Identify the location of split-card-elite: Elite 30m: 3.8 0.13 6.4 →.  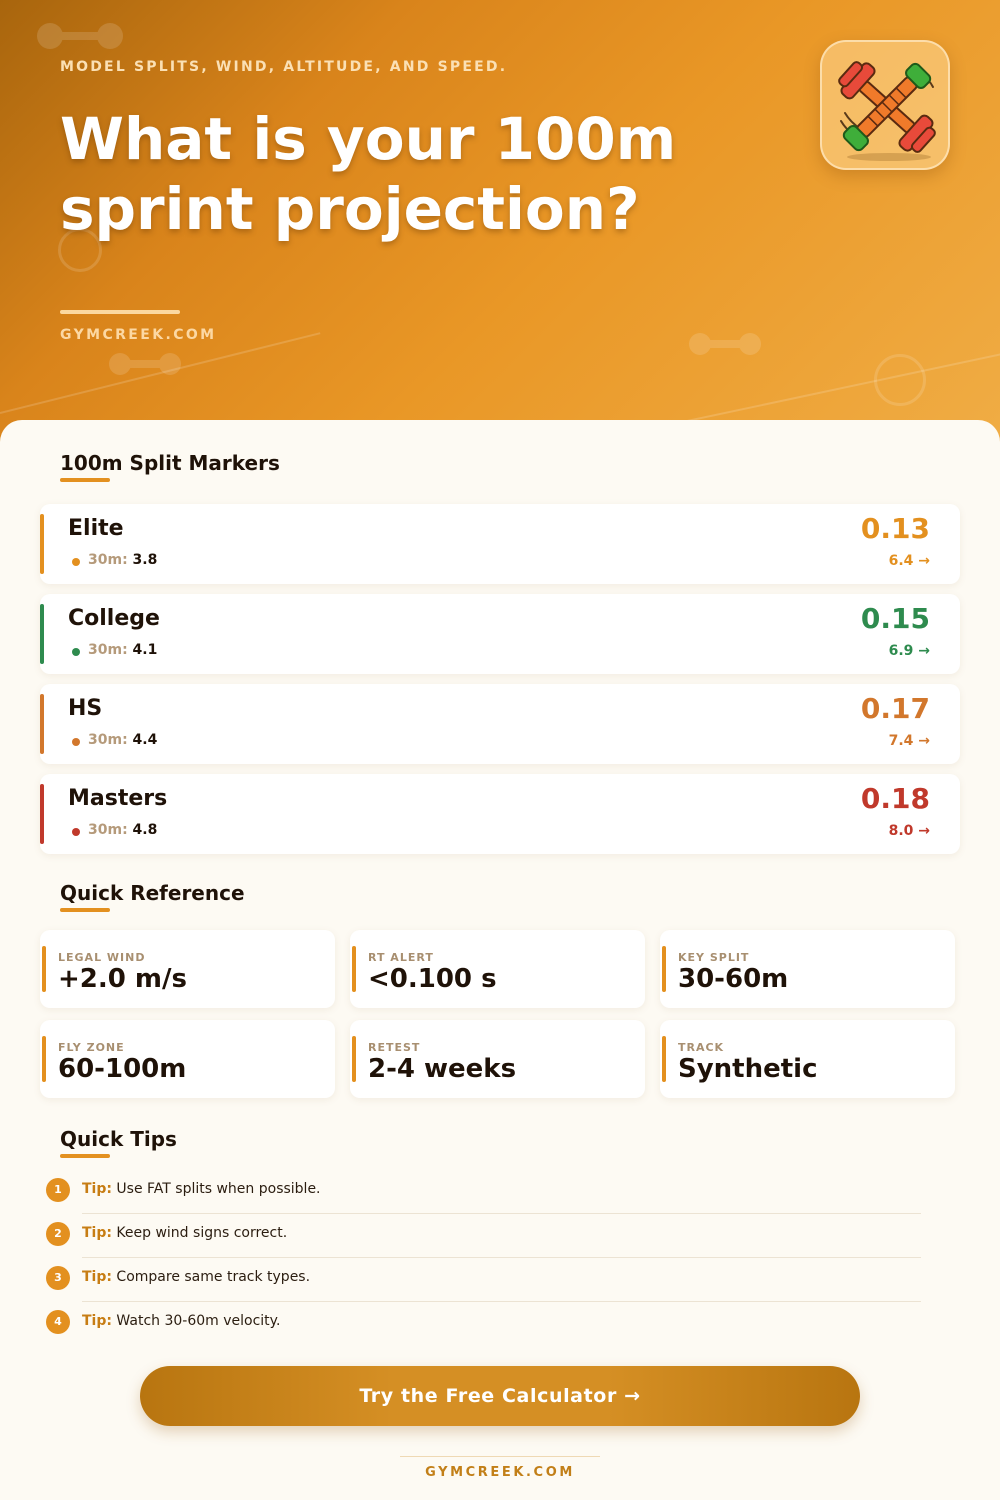
(500, 544).